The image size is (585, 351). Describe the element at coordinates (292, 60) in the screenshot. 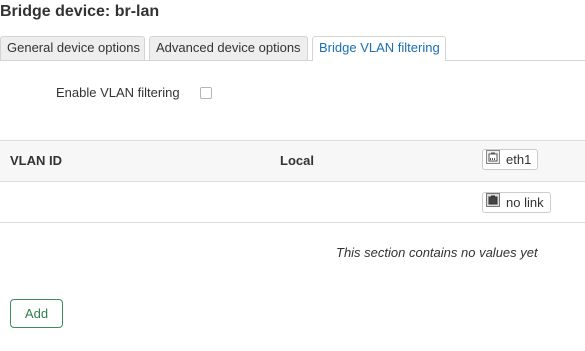

I see `tab-bar-divider` at that location.